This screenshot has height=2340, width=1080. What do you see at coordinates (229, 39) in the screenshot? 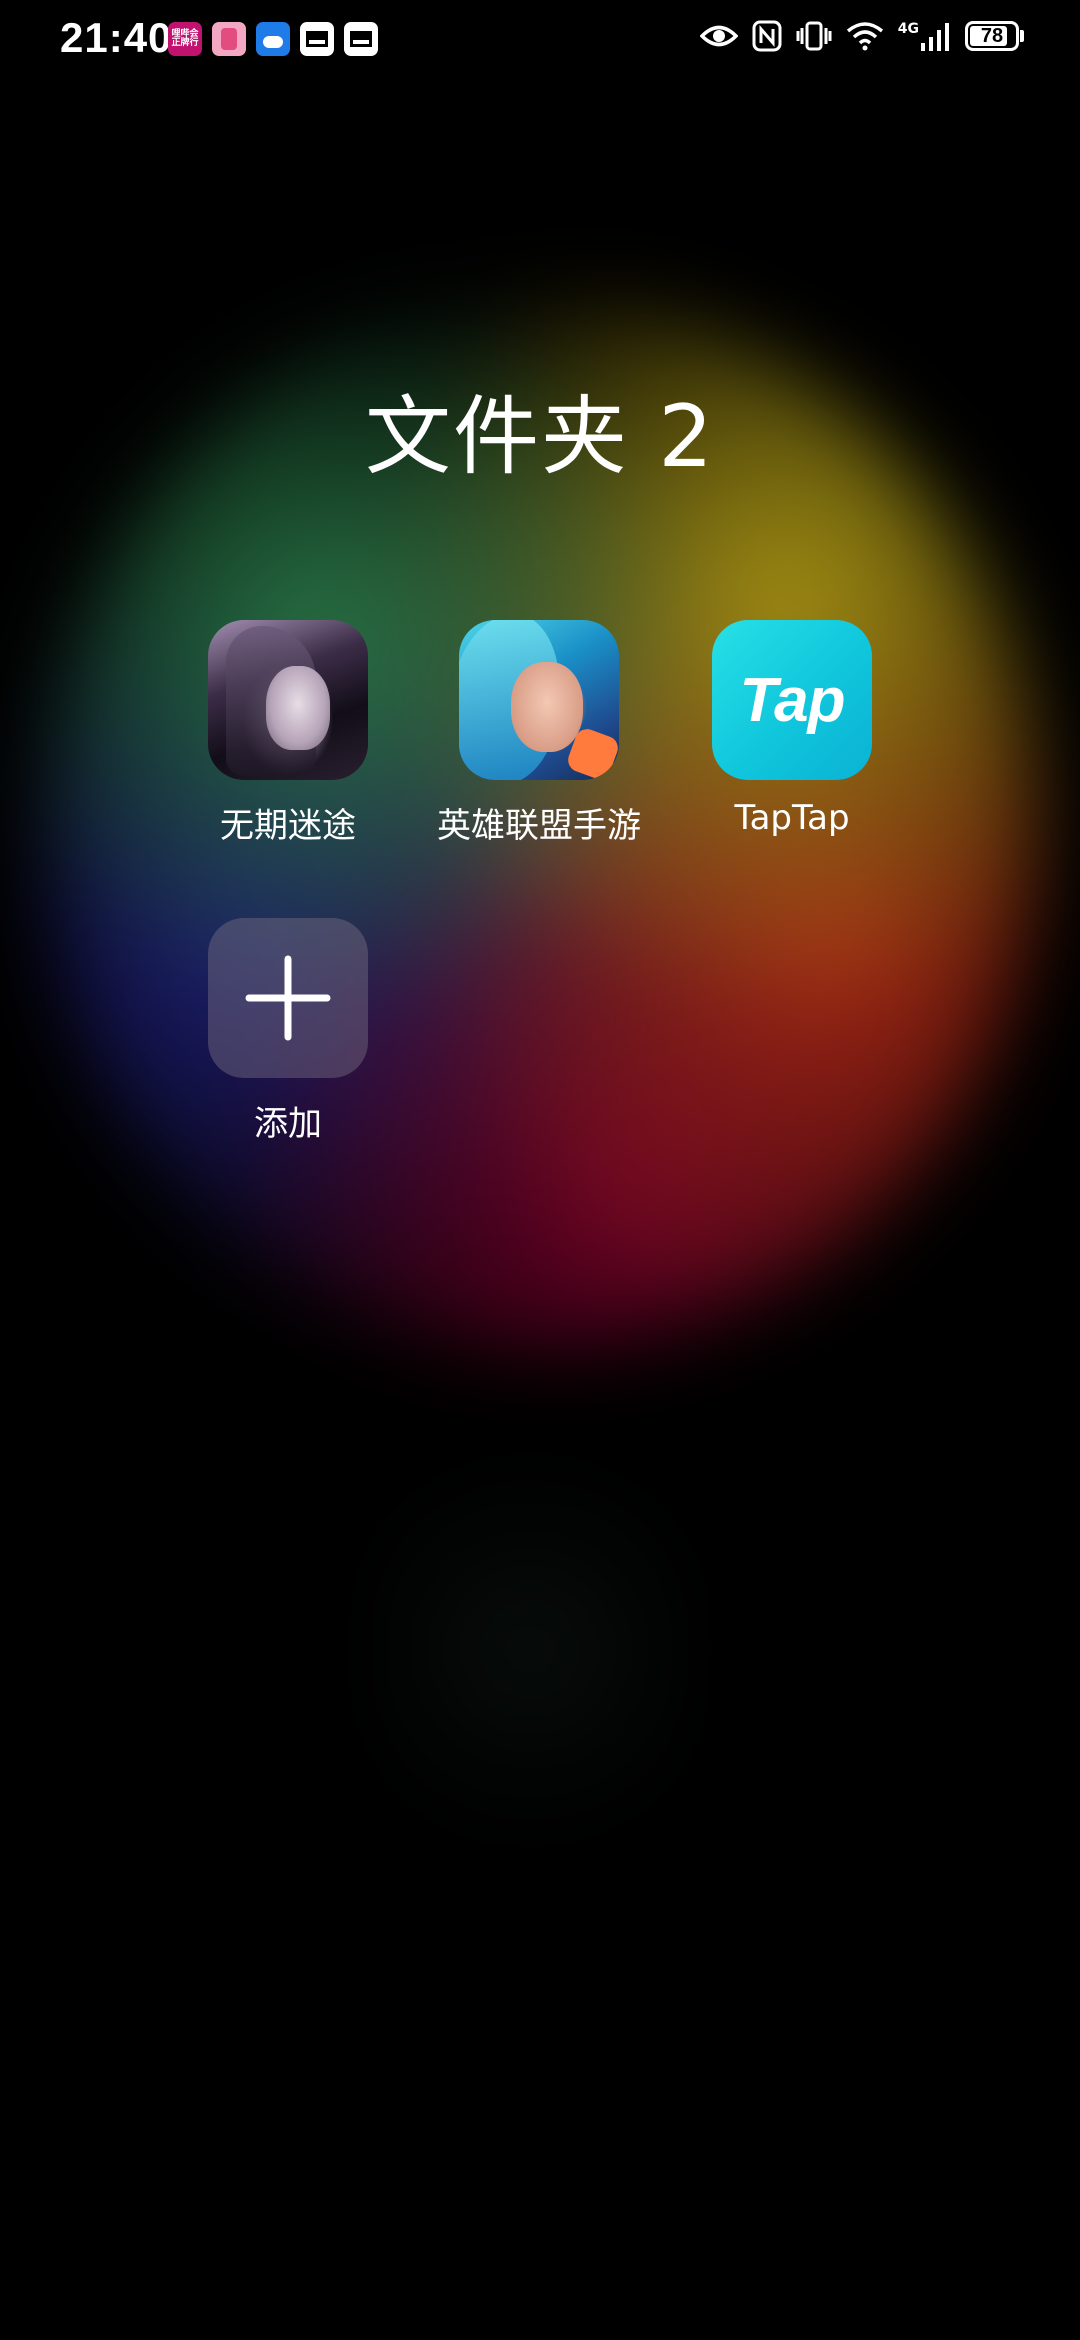
I see `app-notification-icon` at bounding box center [229, 39].